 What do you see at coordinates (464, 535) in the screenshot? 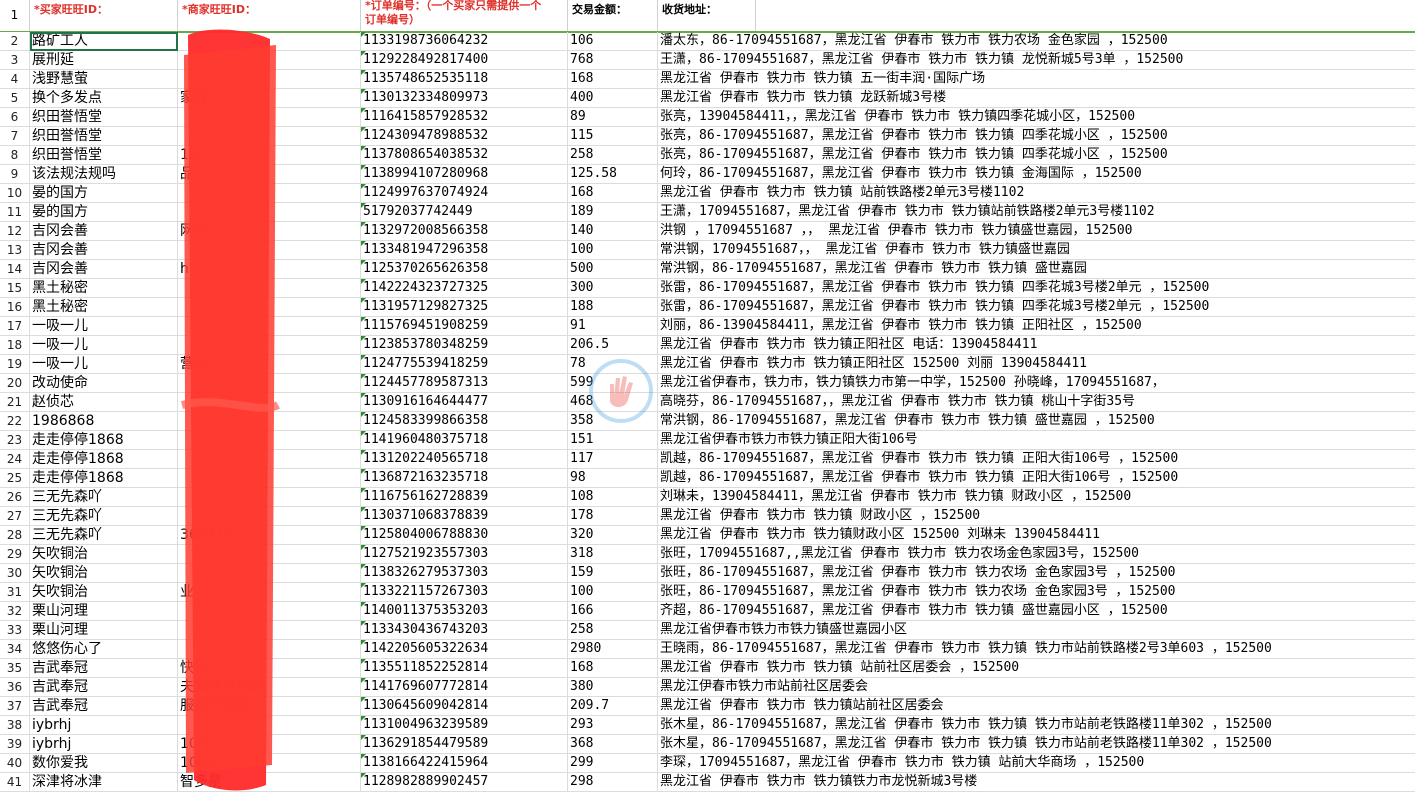
I see `order-number-cell: 1125804006788830` at bounding box center [464, 535].